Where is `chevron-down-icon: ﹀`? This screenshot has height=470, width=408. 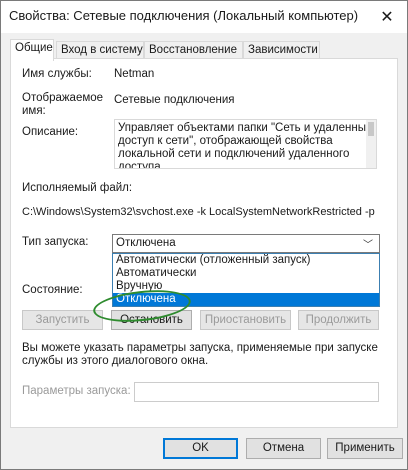
chevron-down-icon: ﹀ is located at coordinates (368, 245).